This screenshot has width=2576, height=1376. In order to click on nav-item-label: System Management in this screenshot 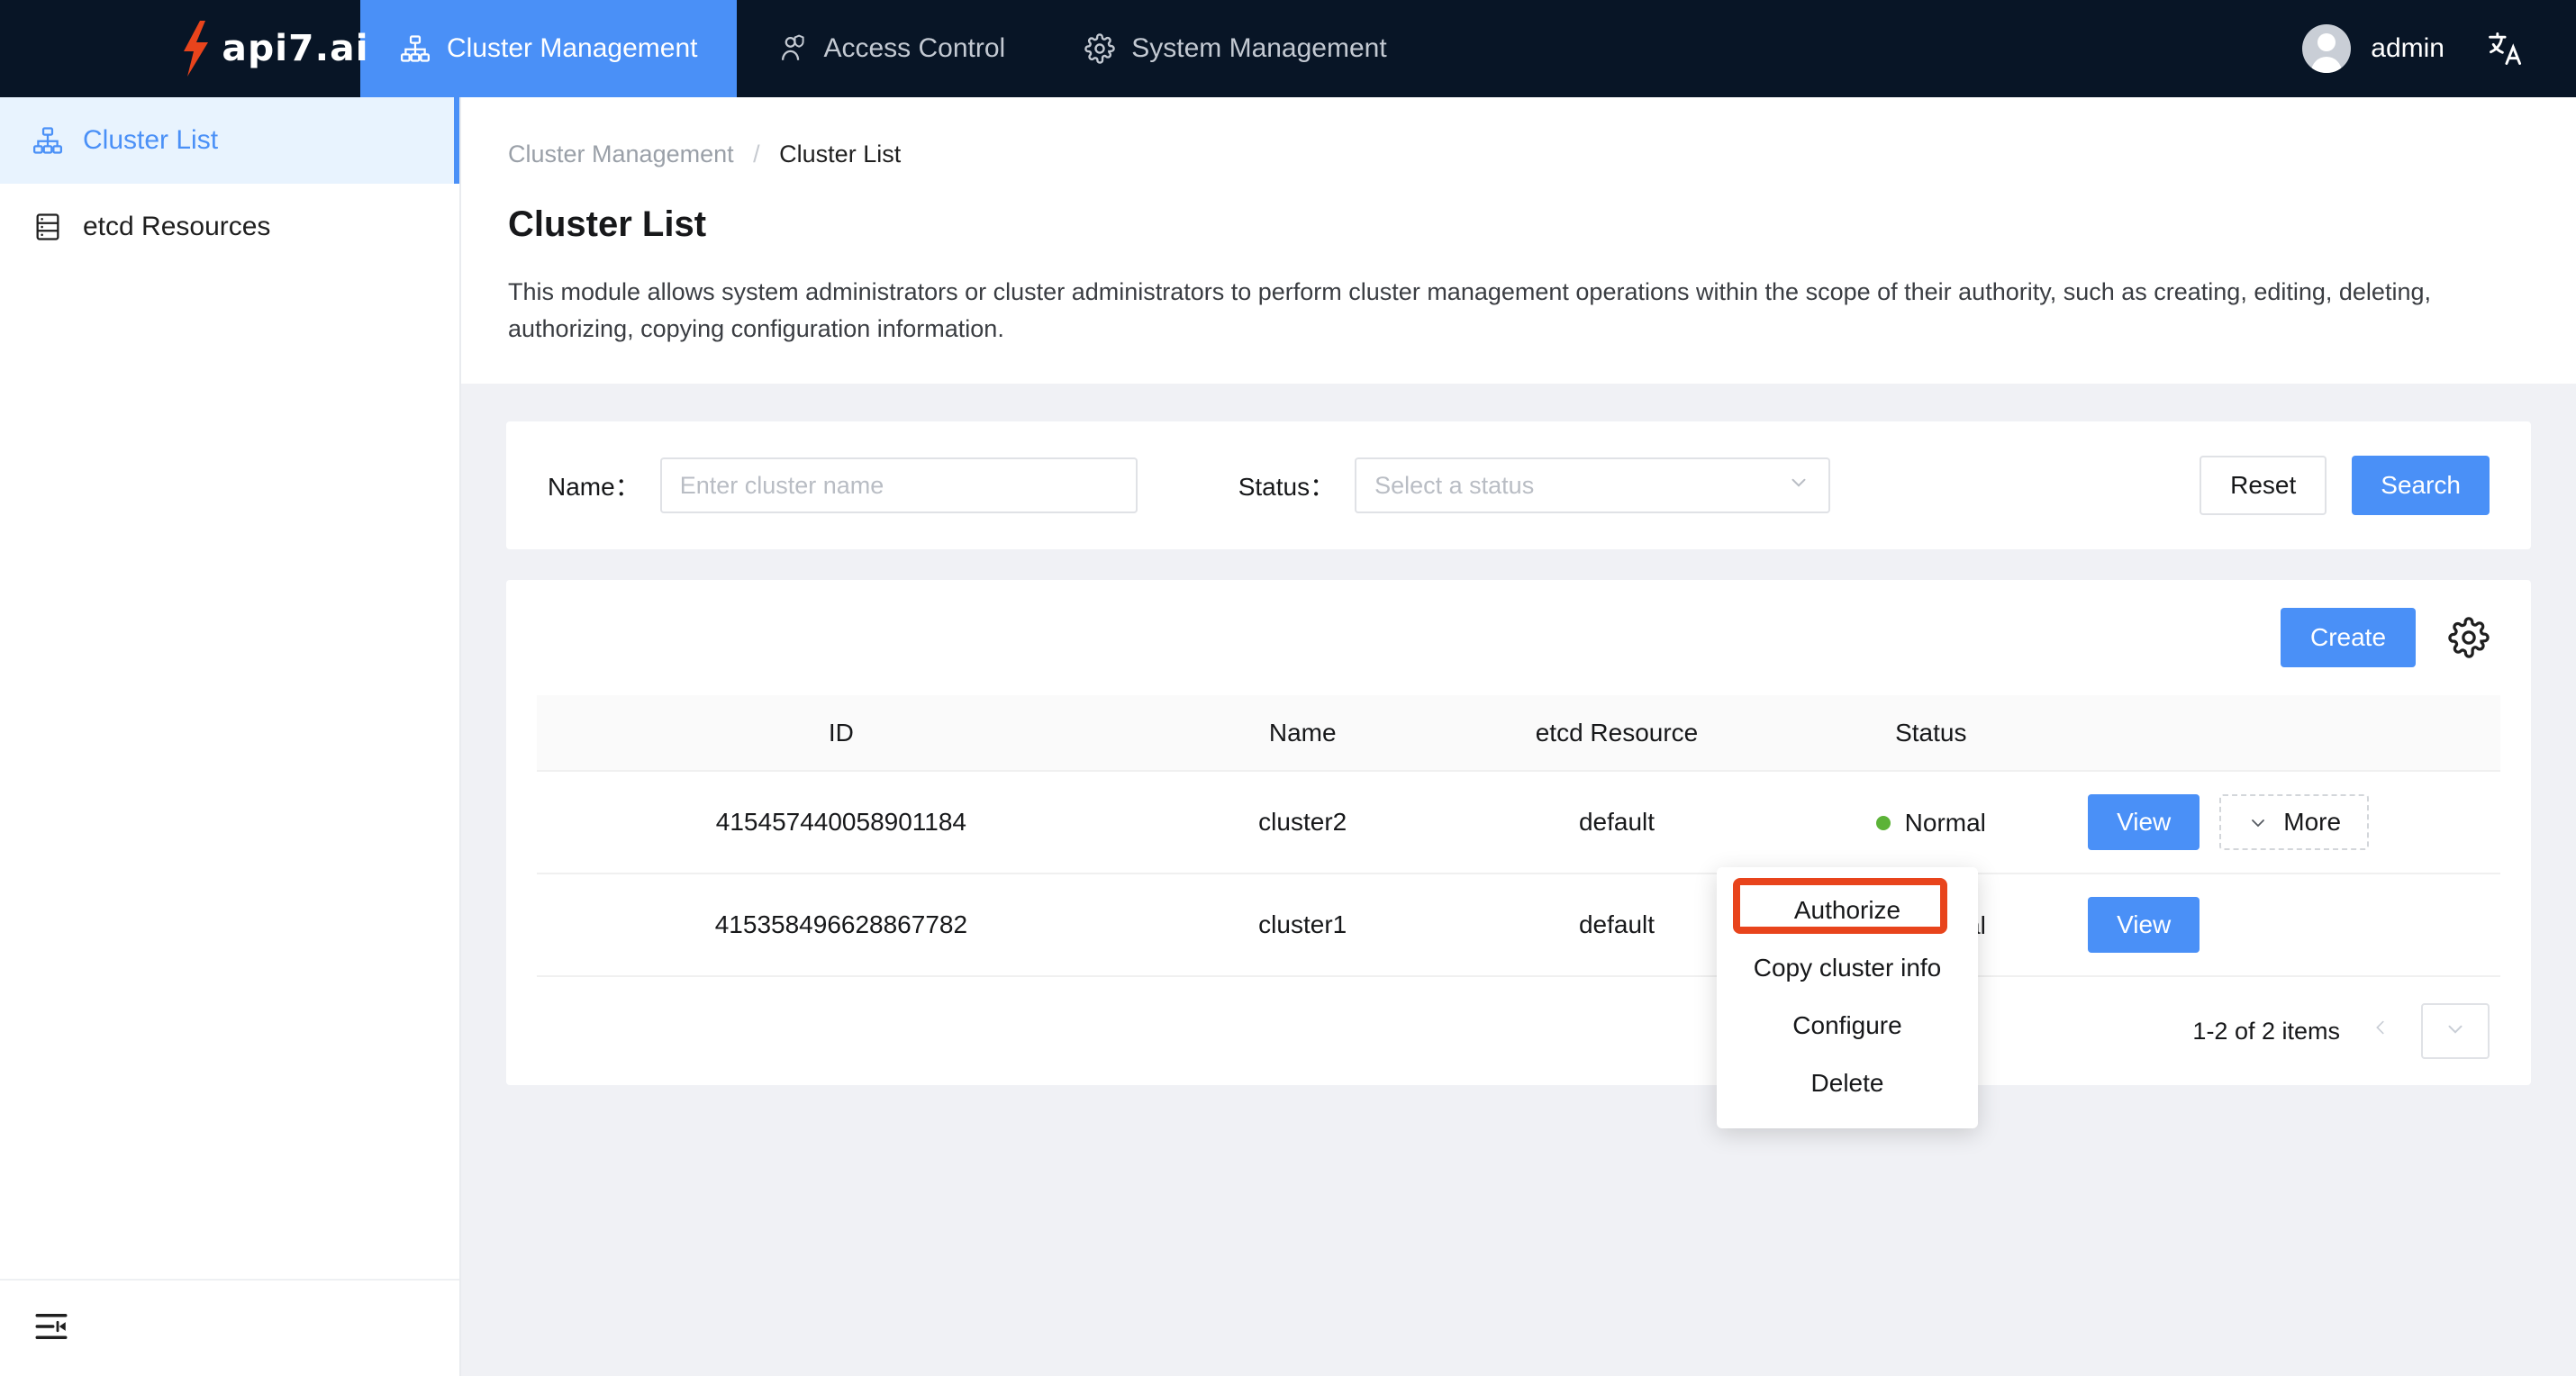, I will do `click(1259, 48)`.